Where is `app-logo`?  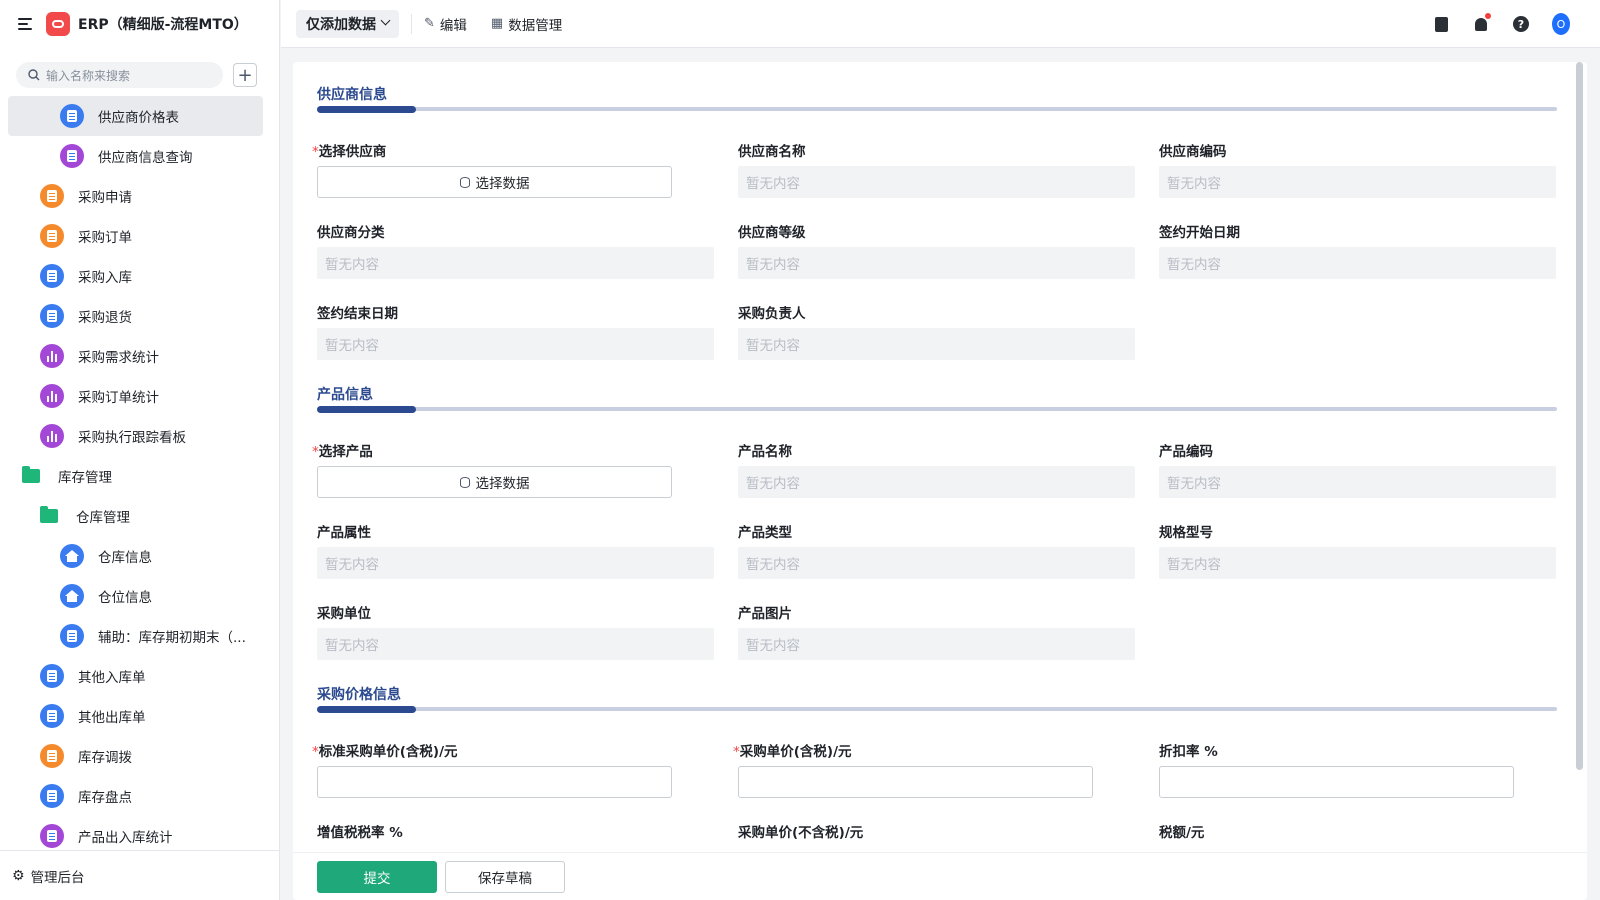 app-logo is located at coordinates (58, 24).